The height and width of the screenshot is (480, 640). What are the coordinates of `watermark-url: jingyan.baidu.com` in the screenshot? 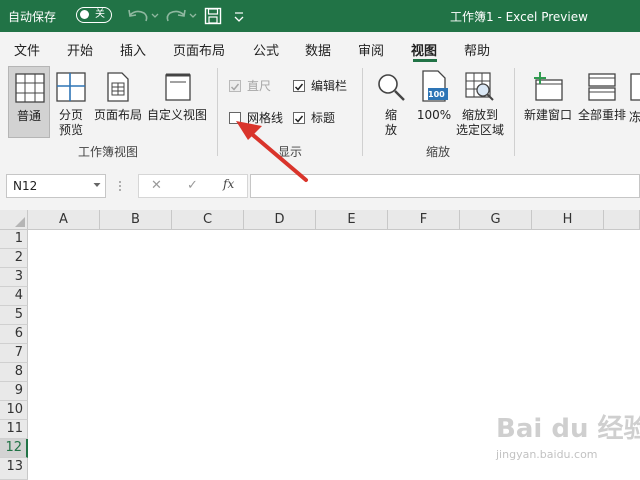 It's located at (547, 454).